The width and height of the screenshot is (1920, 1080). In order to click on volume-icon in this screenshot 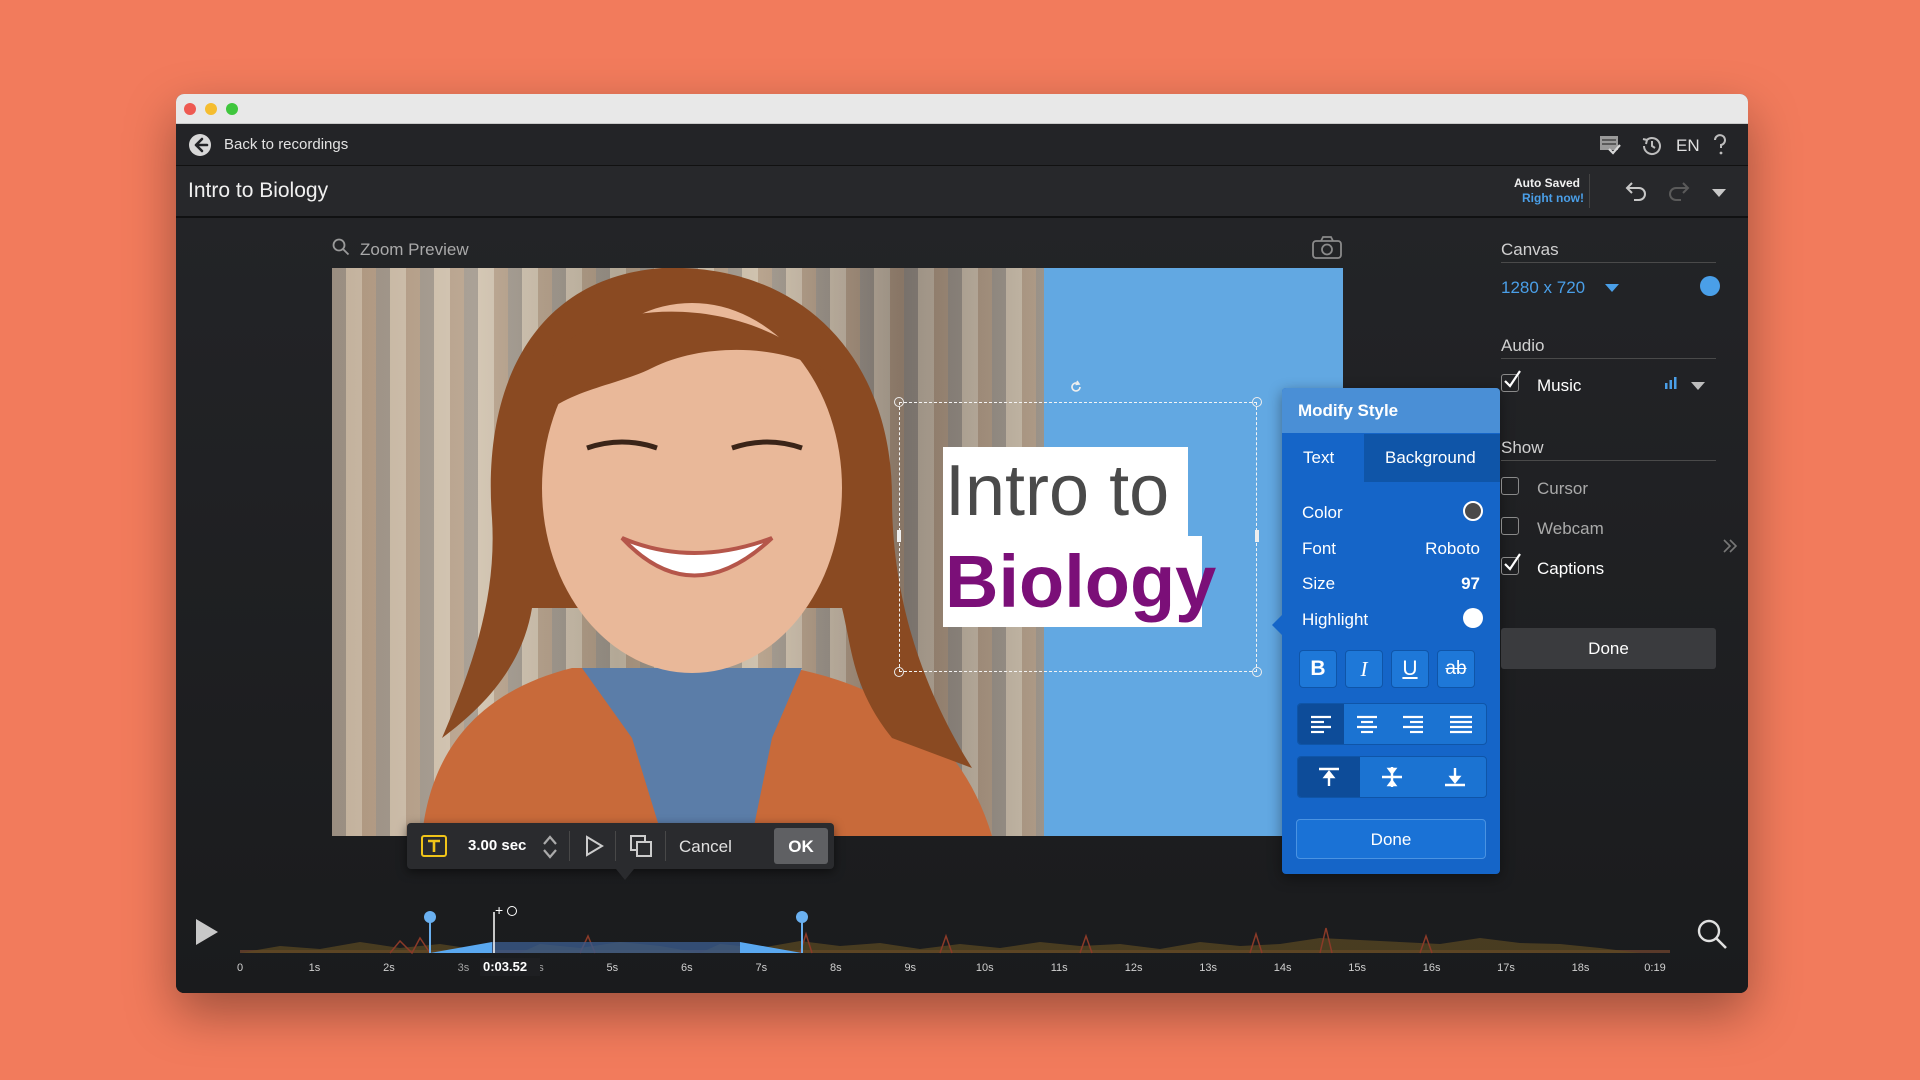, I will do `click(1671, 383)`.